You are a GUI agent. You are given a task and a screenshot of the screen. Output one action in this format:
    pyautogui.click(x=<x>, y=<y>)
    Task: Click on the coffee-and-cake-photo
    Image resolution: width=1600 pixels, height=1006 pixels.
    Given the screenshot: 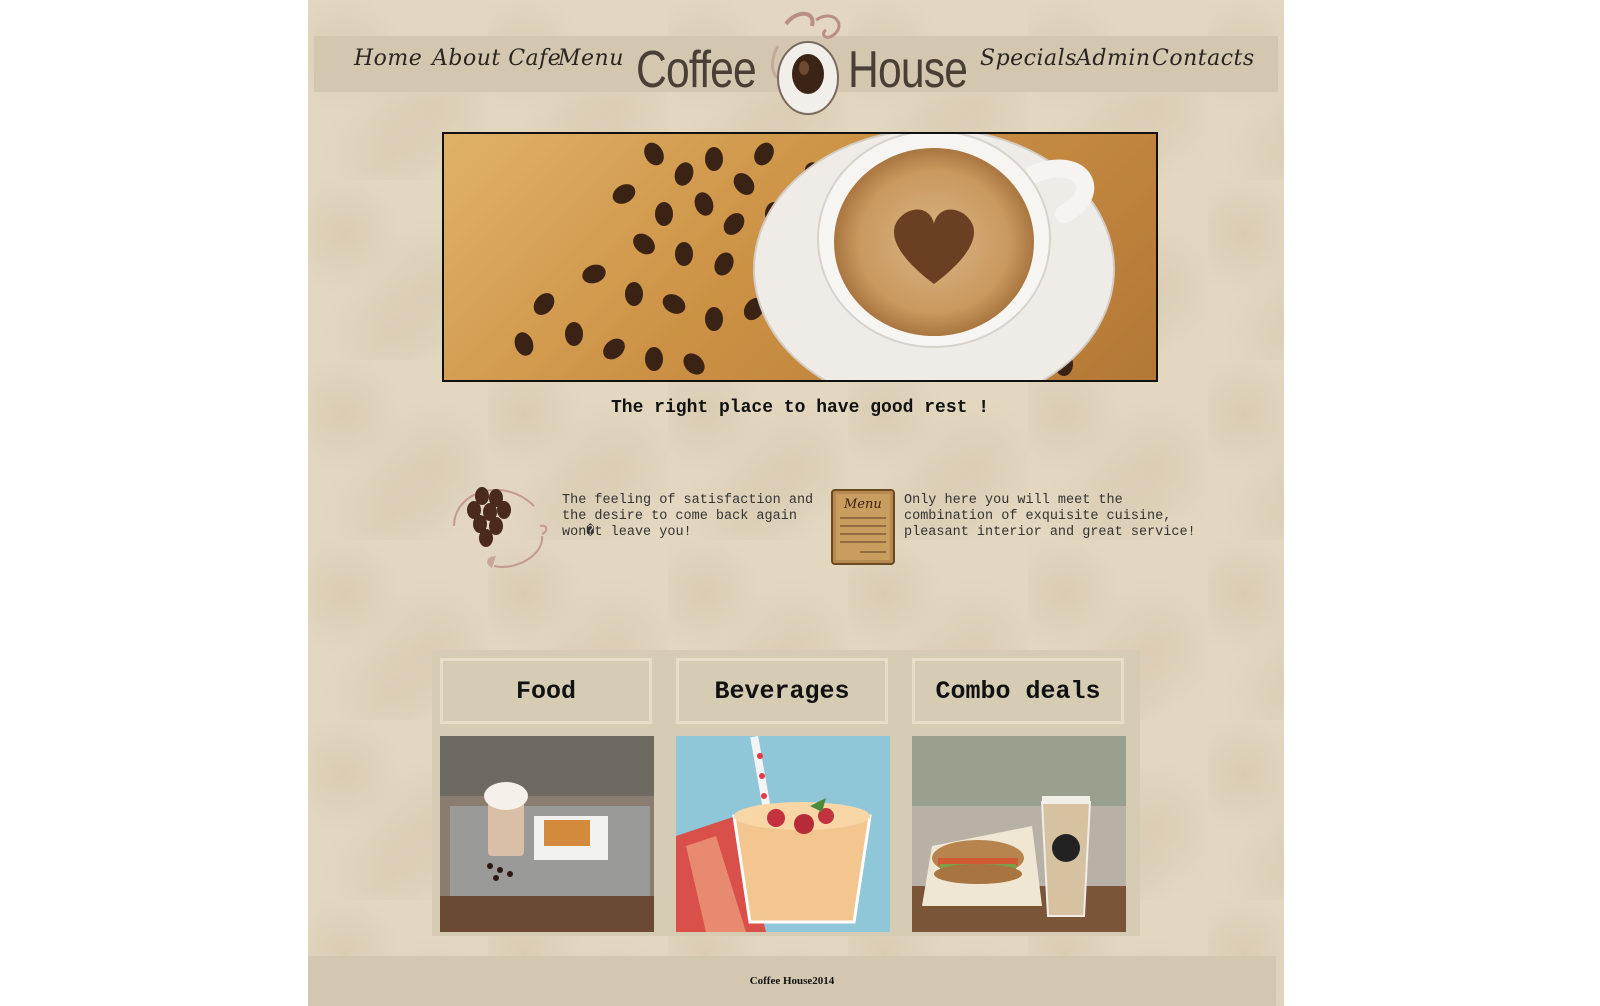 What is the action you would take?
    pyautogui.click(x=547, y=834)
    